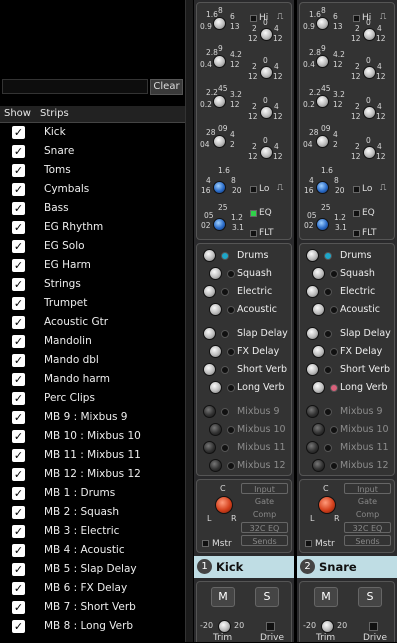 This screenshot has width=397, height=643. What do you see at coordinates (92, 284) in the screenshot?
I see `list-item: ✓ Strings` at bounding box center [92, 284].